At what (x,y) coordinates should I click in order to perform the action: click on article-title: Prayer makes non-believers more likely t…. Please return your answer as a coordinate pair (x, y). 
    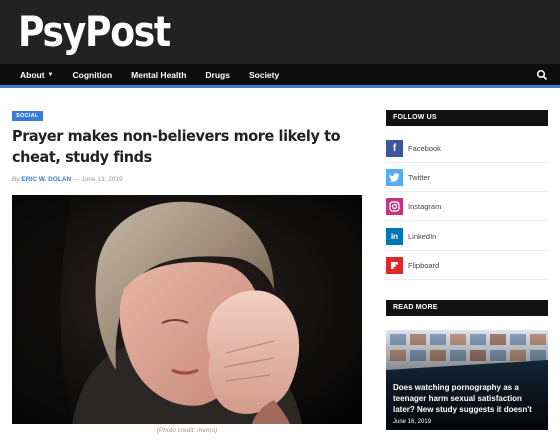
    Looking at the image, I should click on (176, 146).